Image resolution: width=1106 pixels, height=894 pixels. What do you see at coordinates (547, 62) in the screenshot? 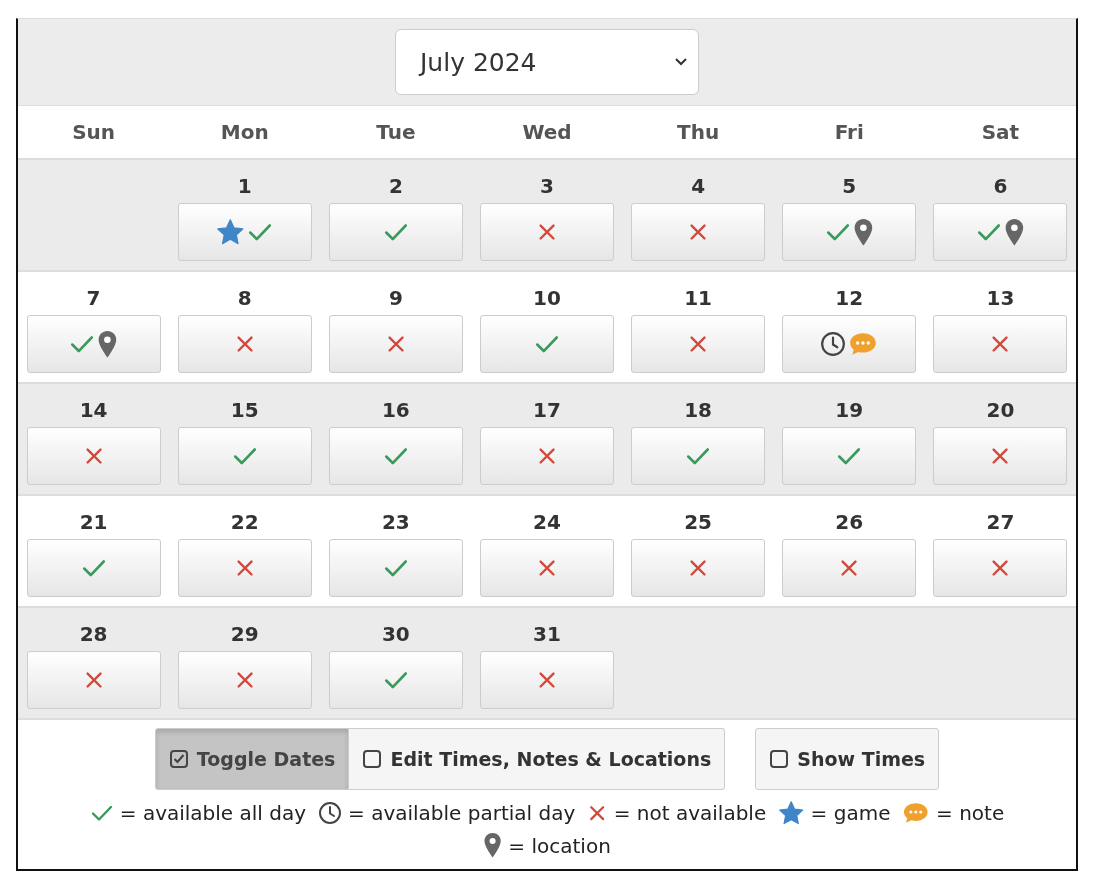
I see `month-select: July 2024` at bounding box center [547, 62].